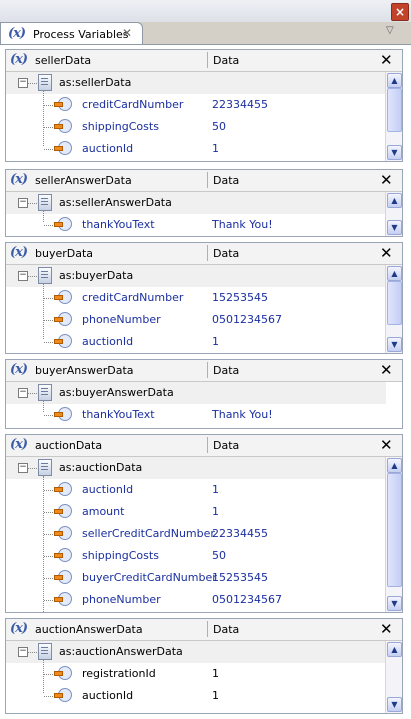 Image resolution: width=411 pixels, height=719 pixels. What do you see at coordinates (196, 393) in the screenshot?
I see `tree-root-row: − as:buyerAnswerData` at bounding box center [196, 393].